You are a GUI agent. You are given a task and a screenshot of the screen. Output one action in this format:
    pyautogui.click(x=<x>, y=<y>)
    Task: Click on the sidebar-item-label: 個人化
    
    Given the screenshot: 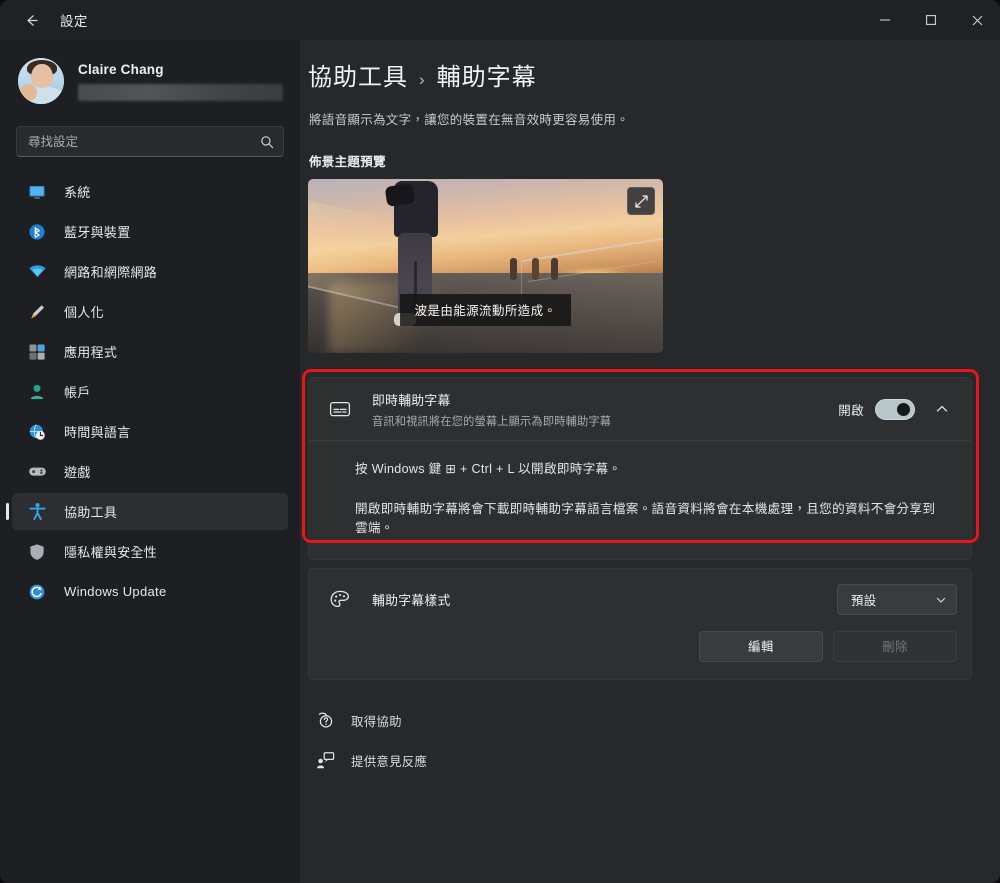 What is the action you would take?
    pyautogui.click(x=84, y=312)
    